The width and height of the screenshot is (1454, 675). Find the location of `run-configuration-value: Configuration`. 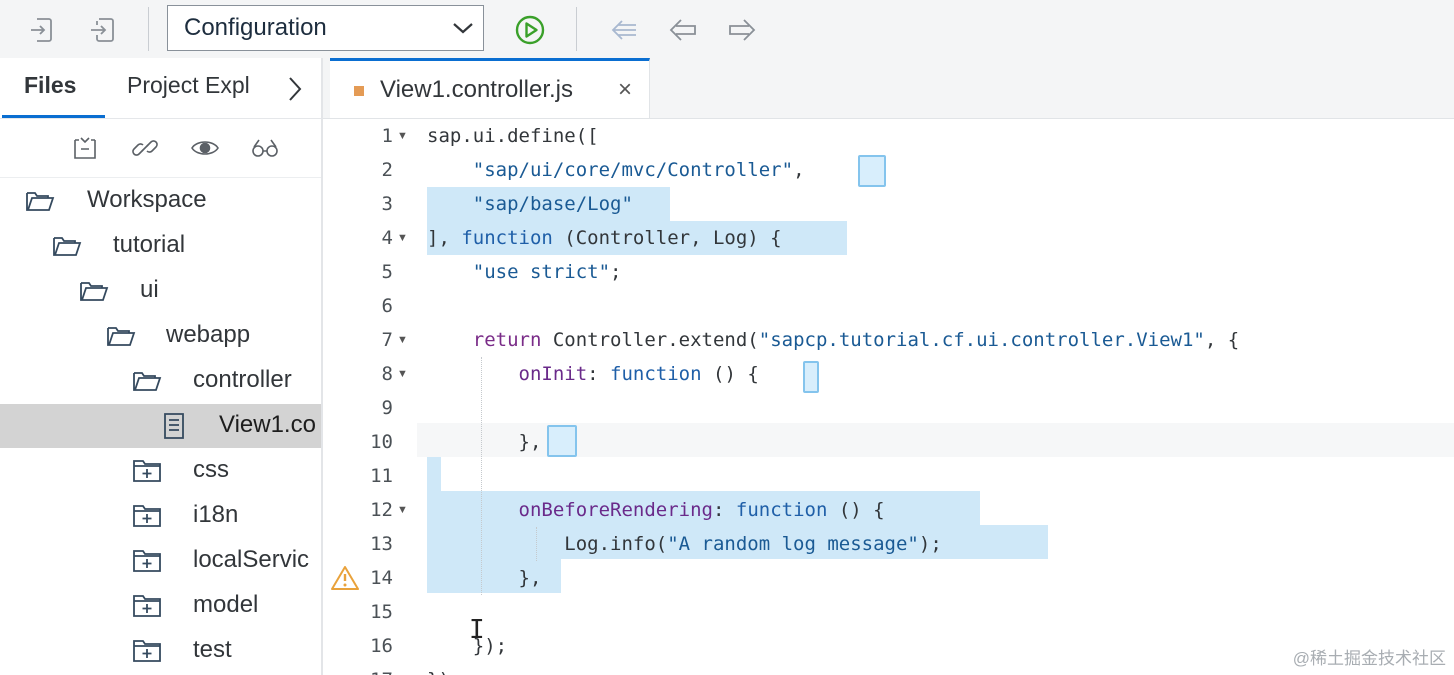

run-configuration-value: Configuration is located at coordinates (255, 27).